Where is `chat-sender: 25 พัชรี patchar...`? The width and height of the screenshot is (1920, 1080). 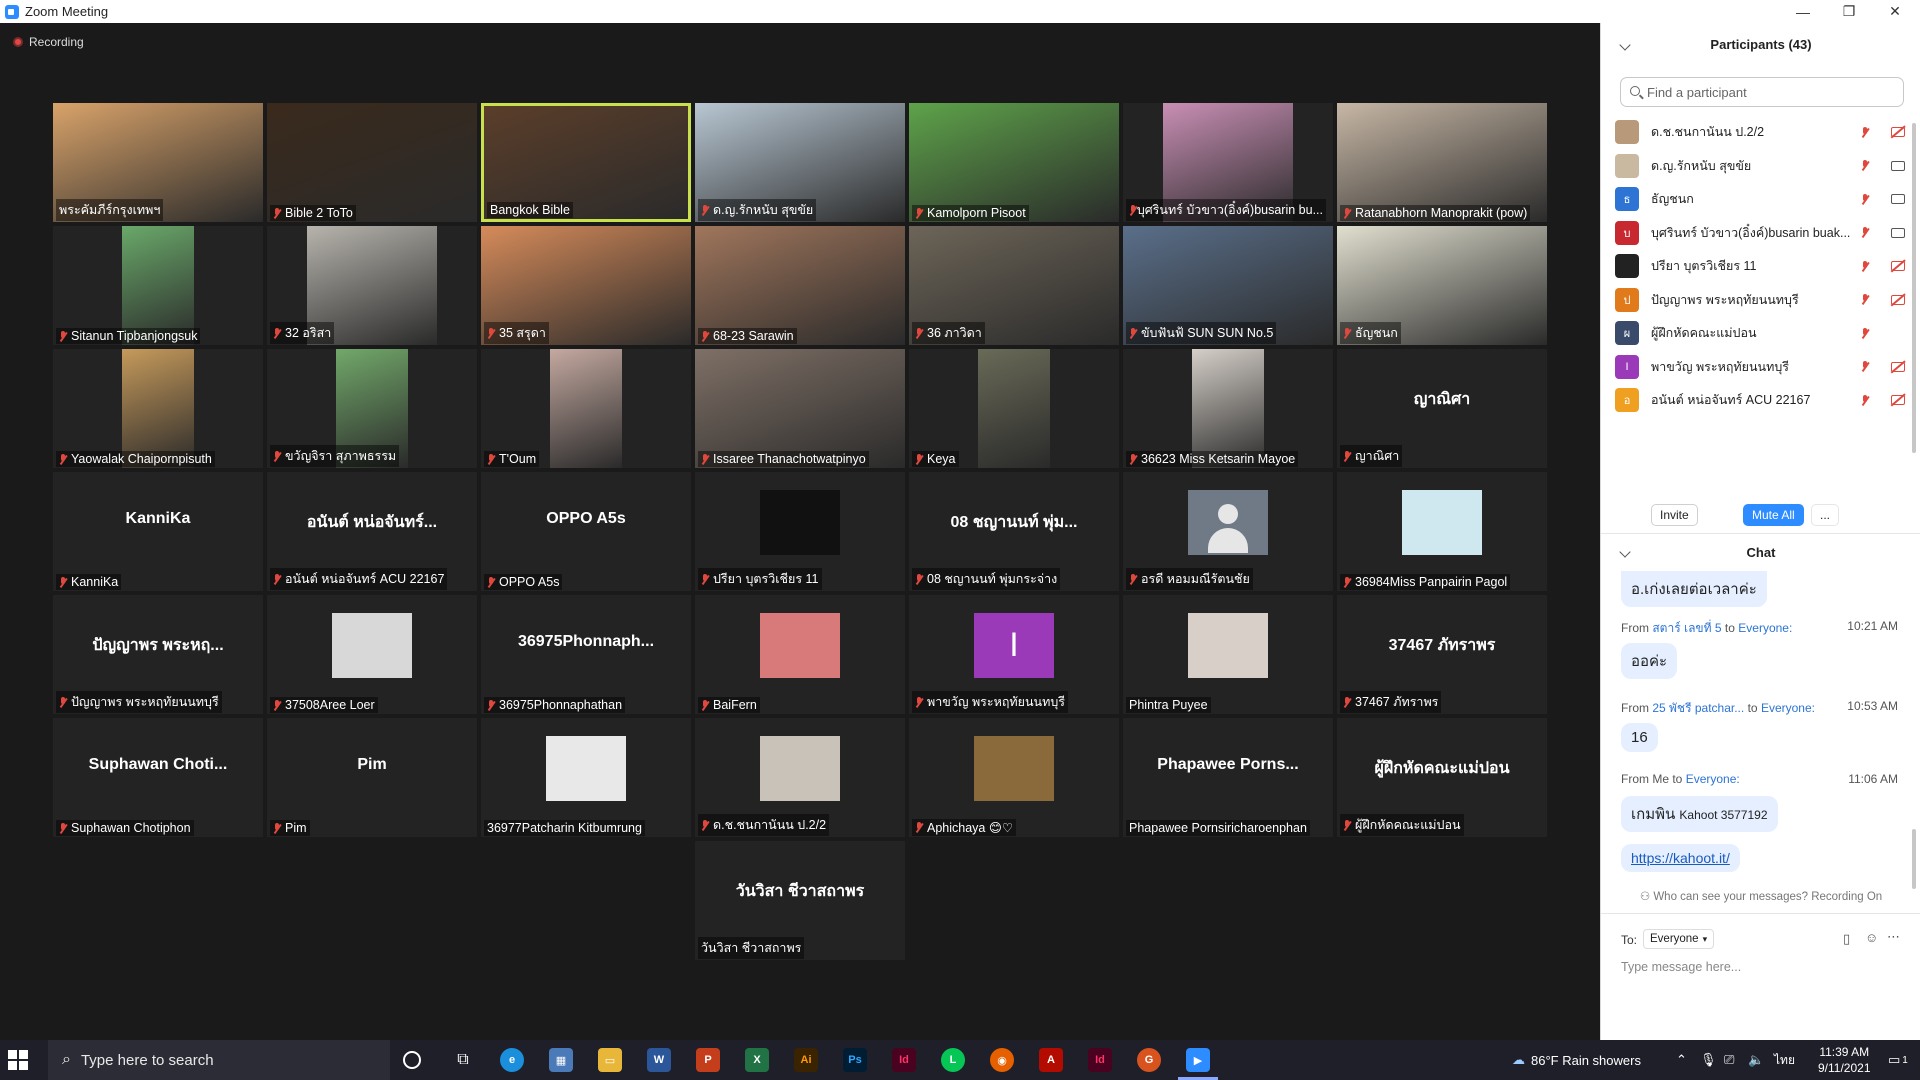
chat-sender: 25 พัชรี patchar... is located at coordinates (1698, 708).